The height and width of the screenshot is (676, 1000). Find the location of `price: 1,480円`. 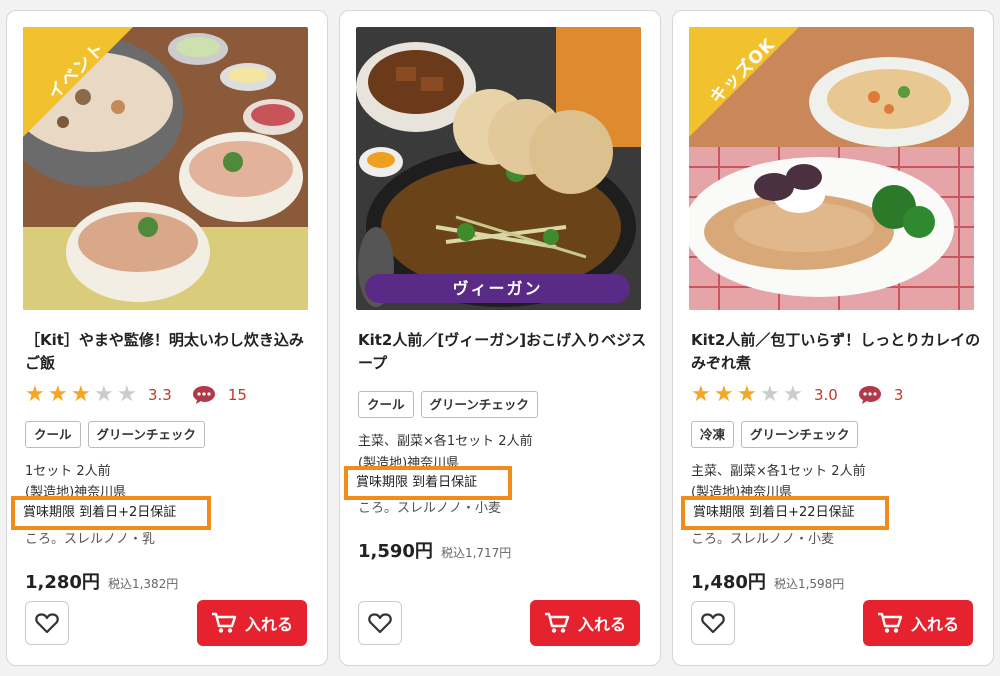

price: 1,480円 is located at coordinates (728, 582).